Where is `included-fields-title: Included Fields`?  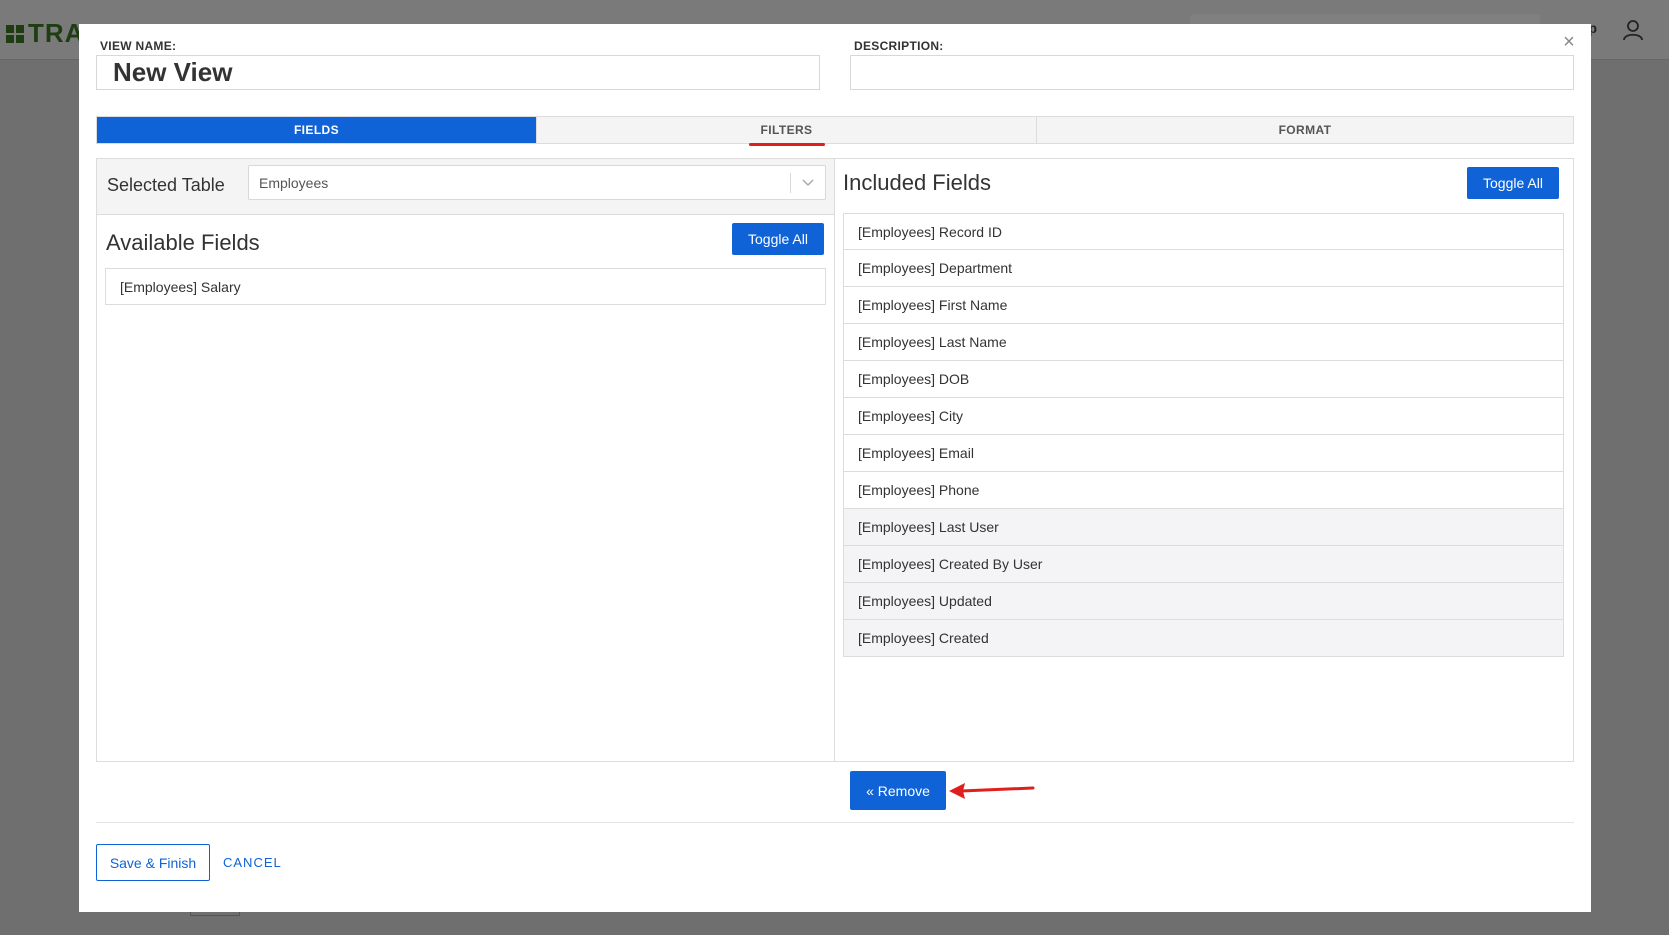 included-fields-title: Included Fields is located at coordinates (917, 182).